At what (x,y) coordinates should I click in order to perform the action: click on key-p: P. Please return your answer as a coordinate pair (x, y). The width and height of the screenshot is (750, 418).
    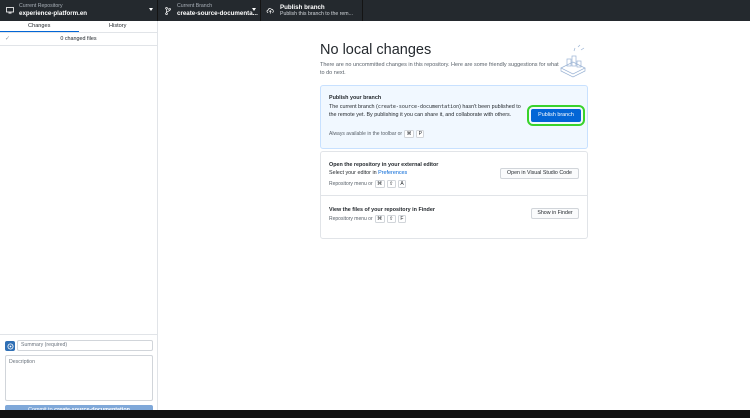
    Looking at the image, I should click on (420, 134).